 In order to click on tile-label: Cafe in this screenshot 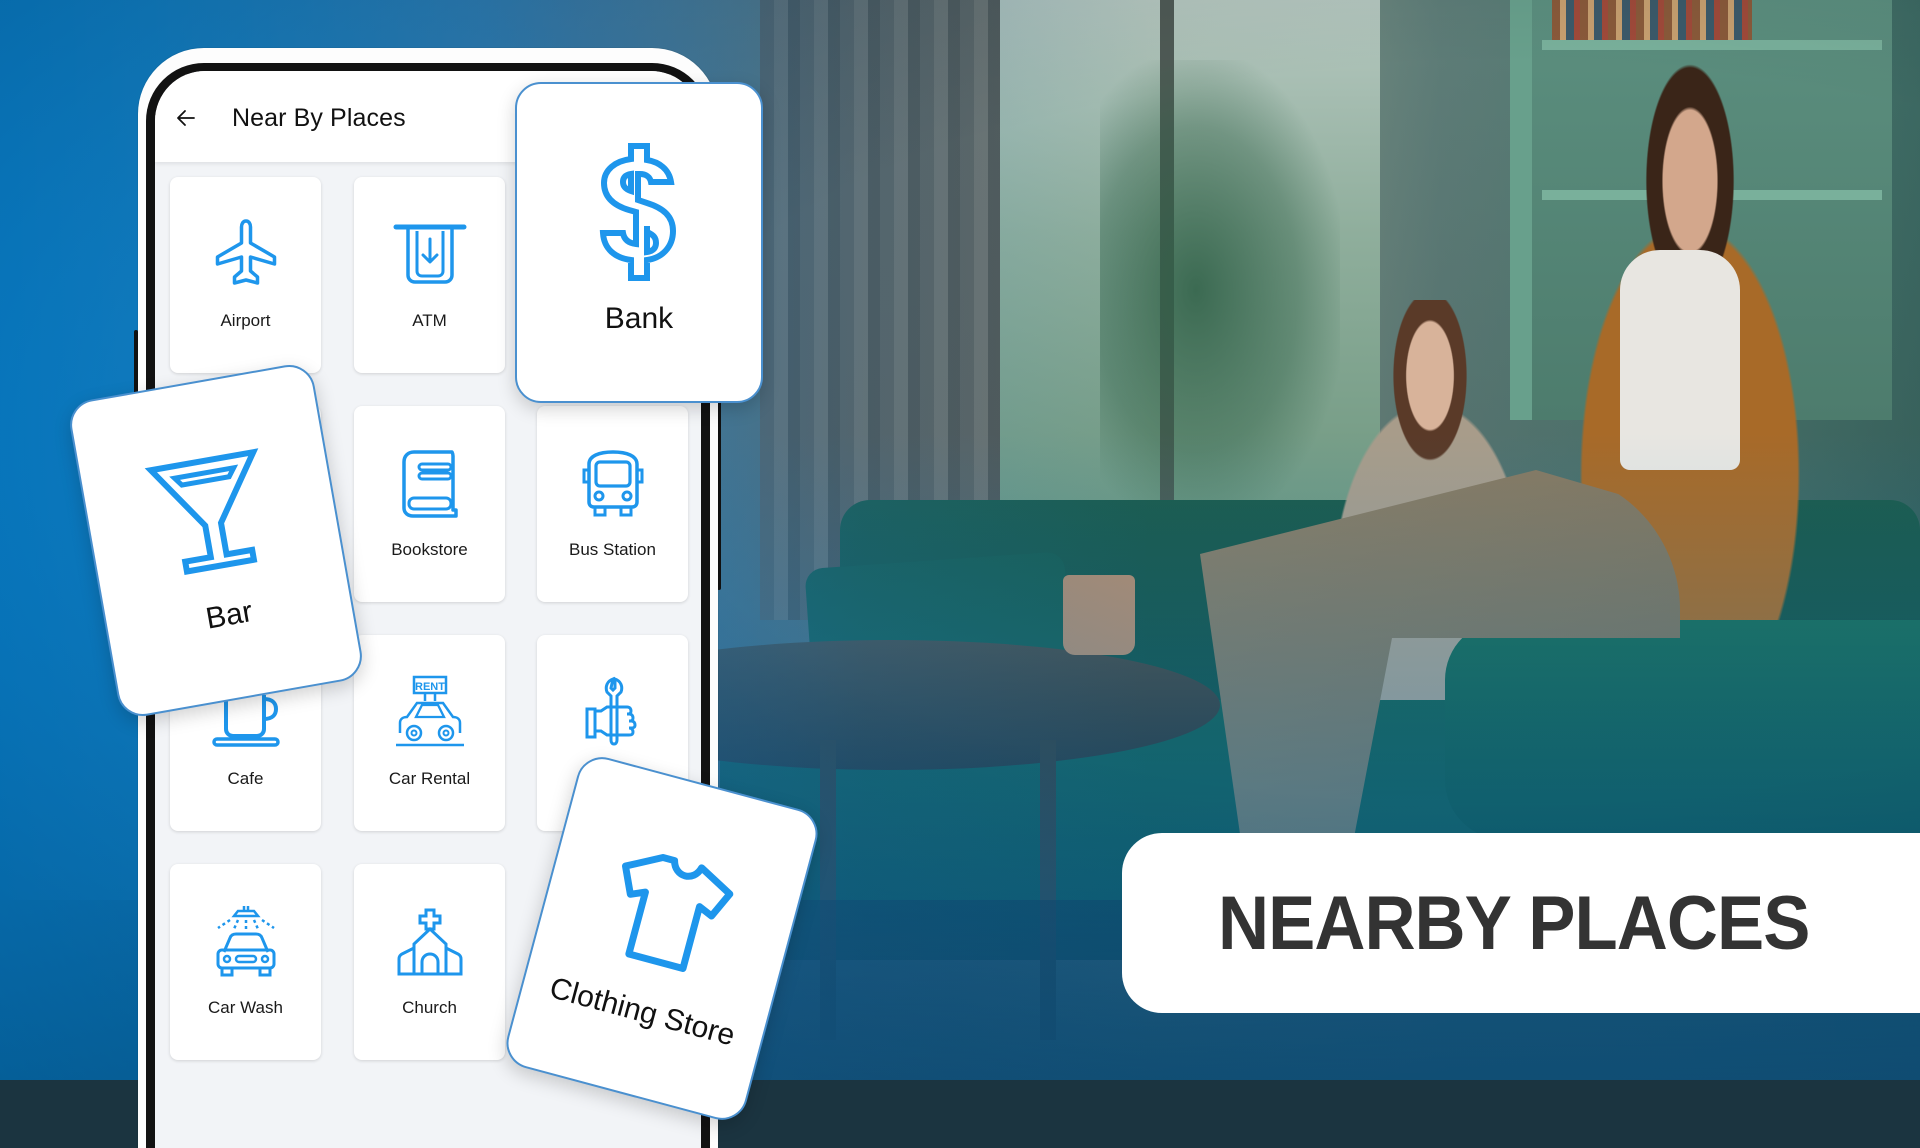, I will do `click(245, 778)`.